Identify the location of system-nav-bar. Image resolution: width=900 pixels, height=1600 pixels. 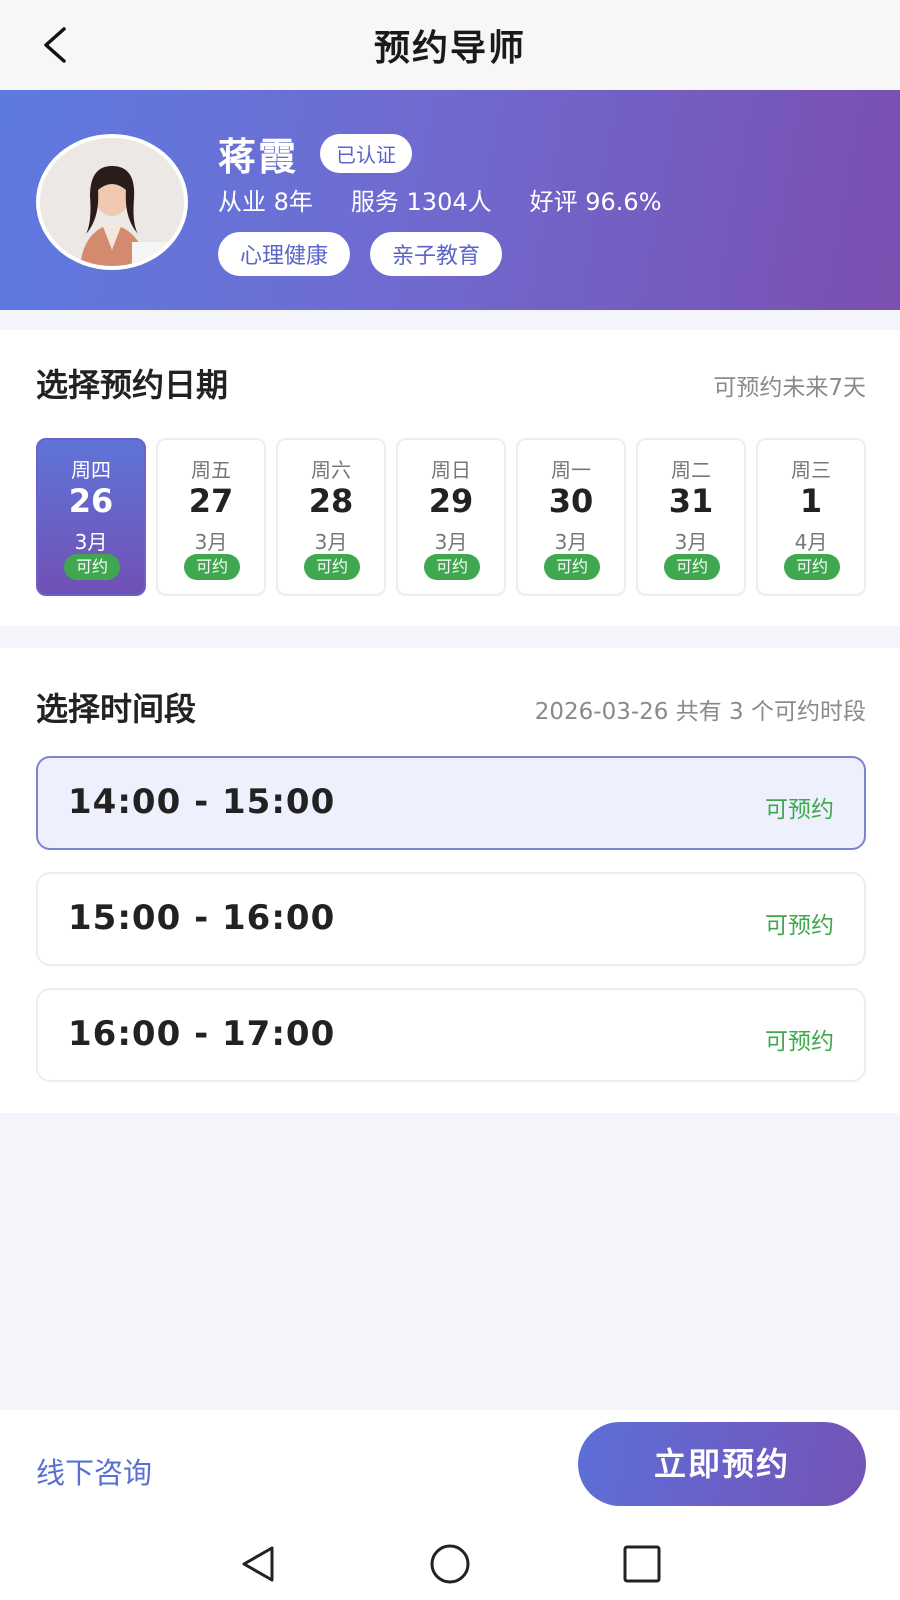
(450, 1561).